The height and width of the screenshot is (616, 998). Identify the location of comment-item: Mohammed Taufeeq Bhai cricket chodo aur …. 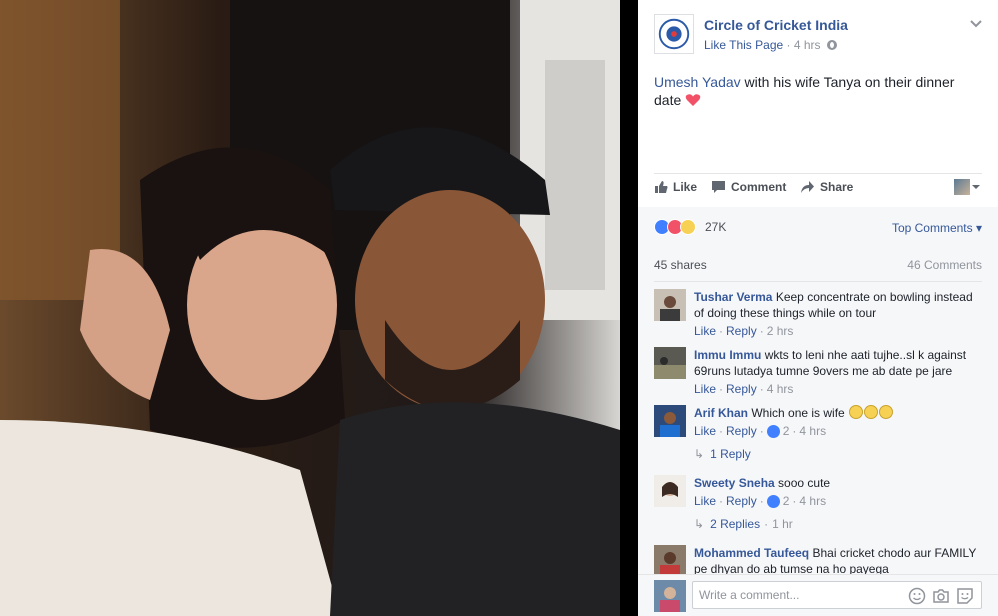
(819, 560).